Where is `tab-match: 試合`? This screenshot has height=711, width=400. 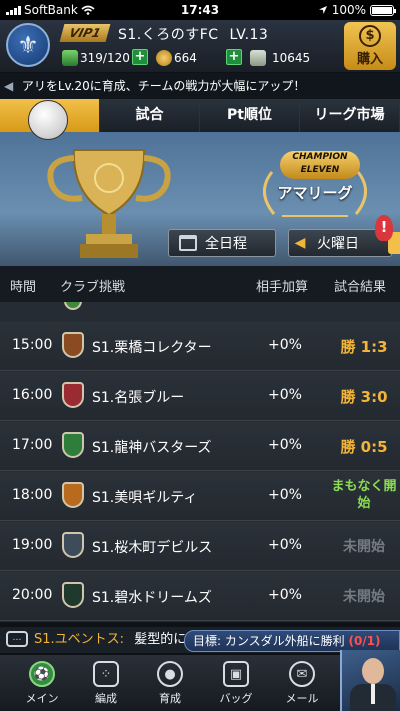 tab-match: 試合 is located at coordinates (150, 115).